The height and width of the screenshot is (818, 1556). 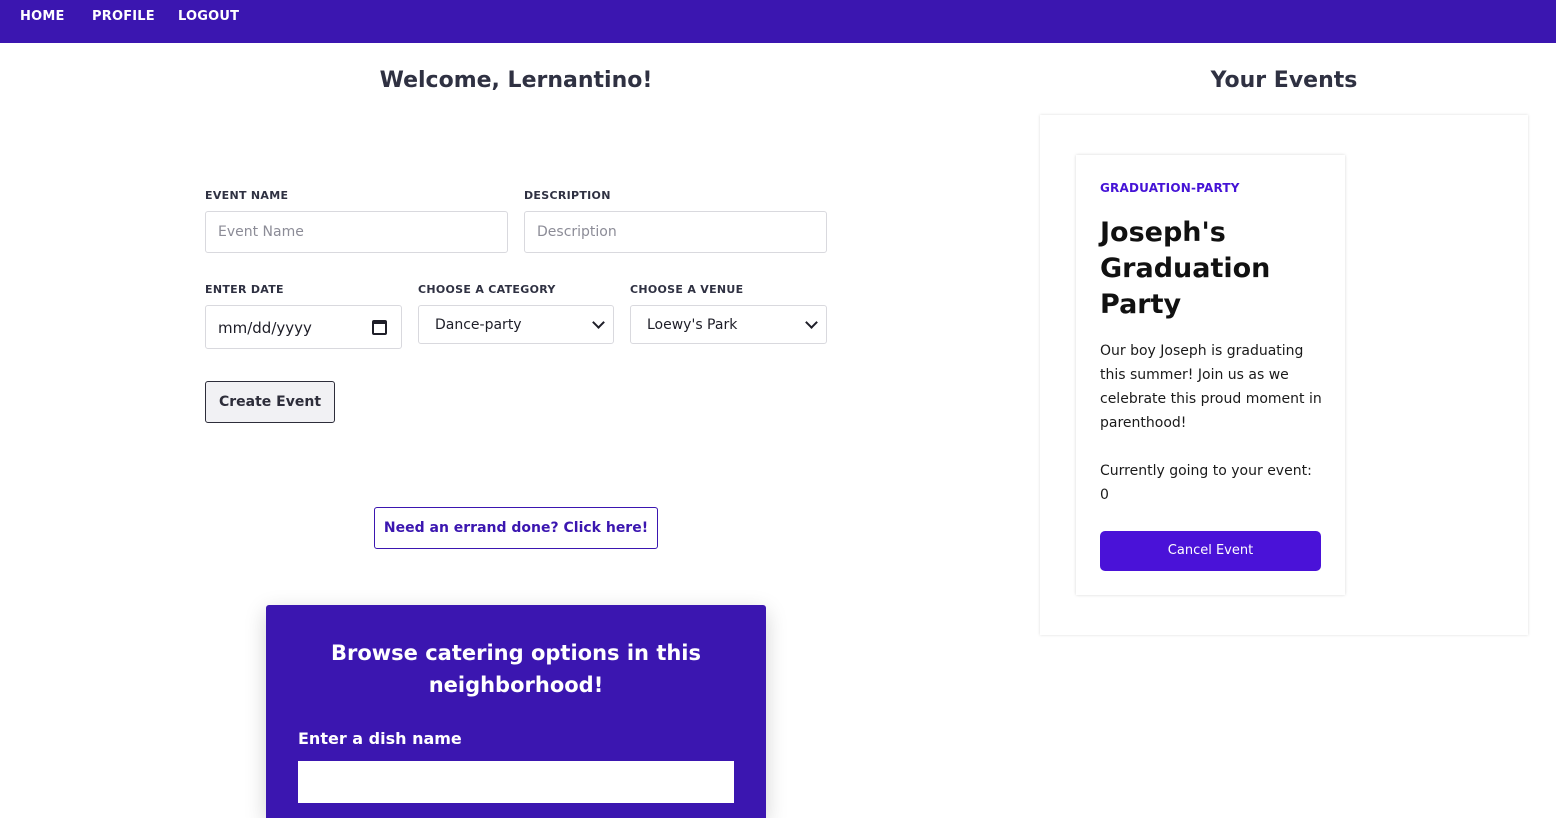 What do you see at coordinates (1206, 483) in the screenshot?
I see `event-attendance: Currently going to your event: 0` at bounding box center [1206, 483].